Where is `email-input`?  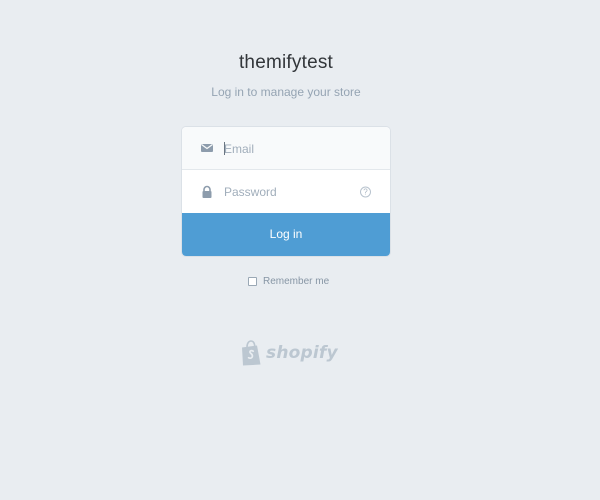
email-input is located at coordinates (286, 148).